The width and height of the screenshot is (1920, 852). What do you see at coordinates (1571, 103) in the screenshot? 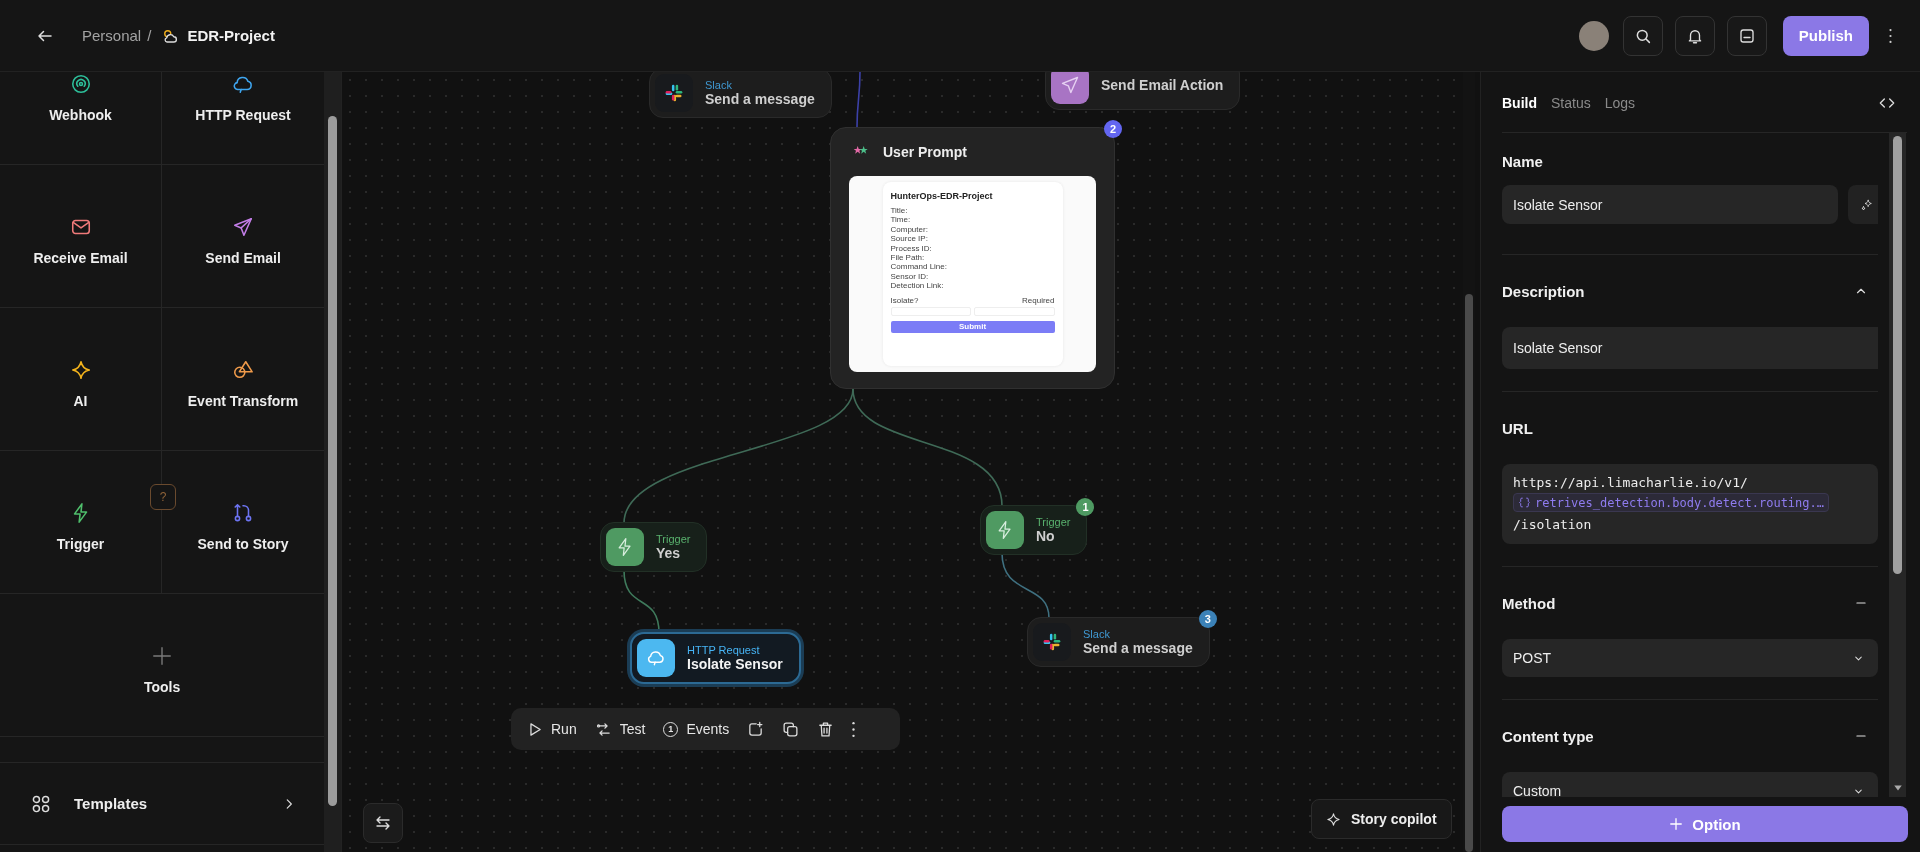
I see `panel-tab: Status` at bounding box center [1571, 103].